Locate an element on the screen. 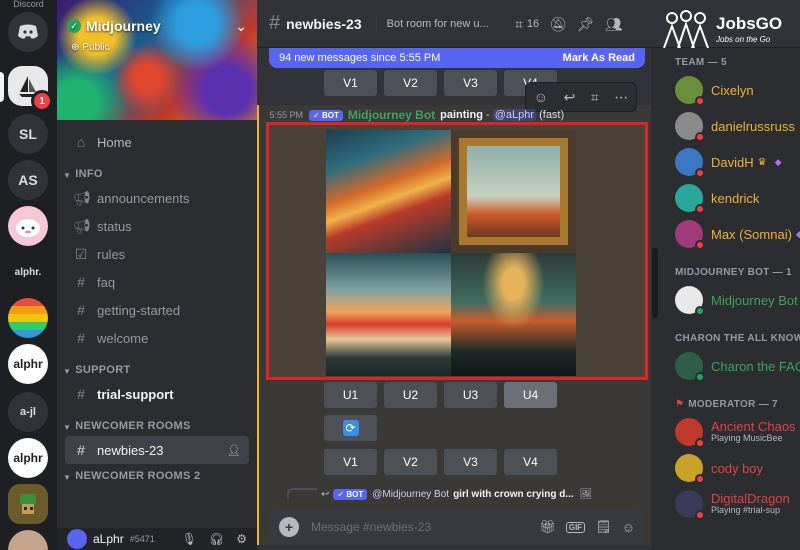  reply-mention: @Midjourney Bot is located at coordinates (410, 494).